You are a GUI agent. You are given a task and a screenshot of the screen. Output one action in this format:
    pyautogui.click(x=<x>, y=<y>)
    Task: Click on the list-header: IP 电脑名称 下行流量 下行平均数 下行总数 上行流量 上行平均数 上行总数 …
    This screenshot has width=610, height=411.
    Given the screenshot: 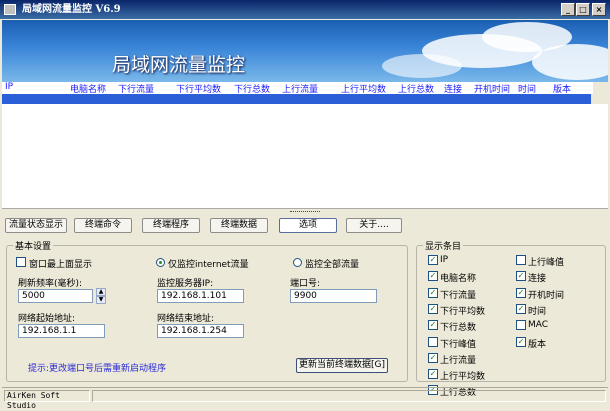 What is the action you would take?
    pyautogui.click(x=297, y=88)
    